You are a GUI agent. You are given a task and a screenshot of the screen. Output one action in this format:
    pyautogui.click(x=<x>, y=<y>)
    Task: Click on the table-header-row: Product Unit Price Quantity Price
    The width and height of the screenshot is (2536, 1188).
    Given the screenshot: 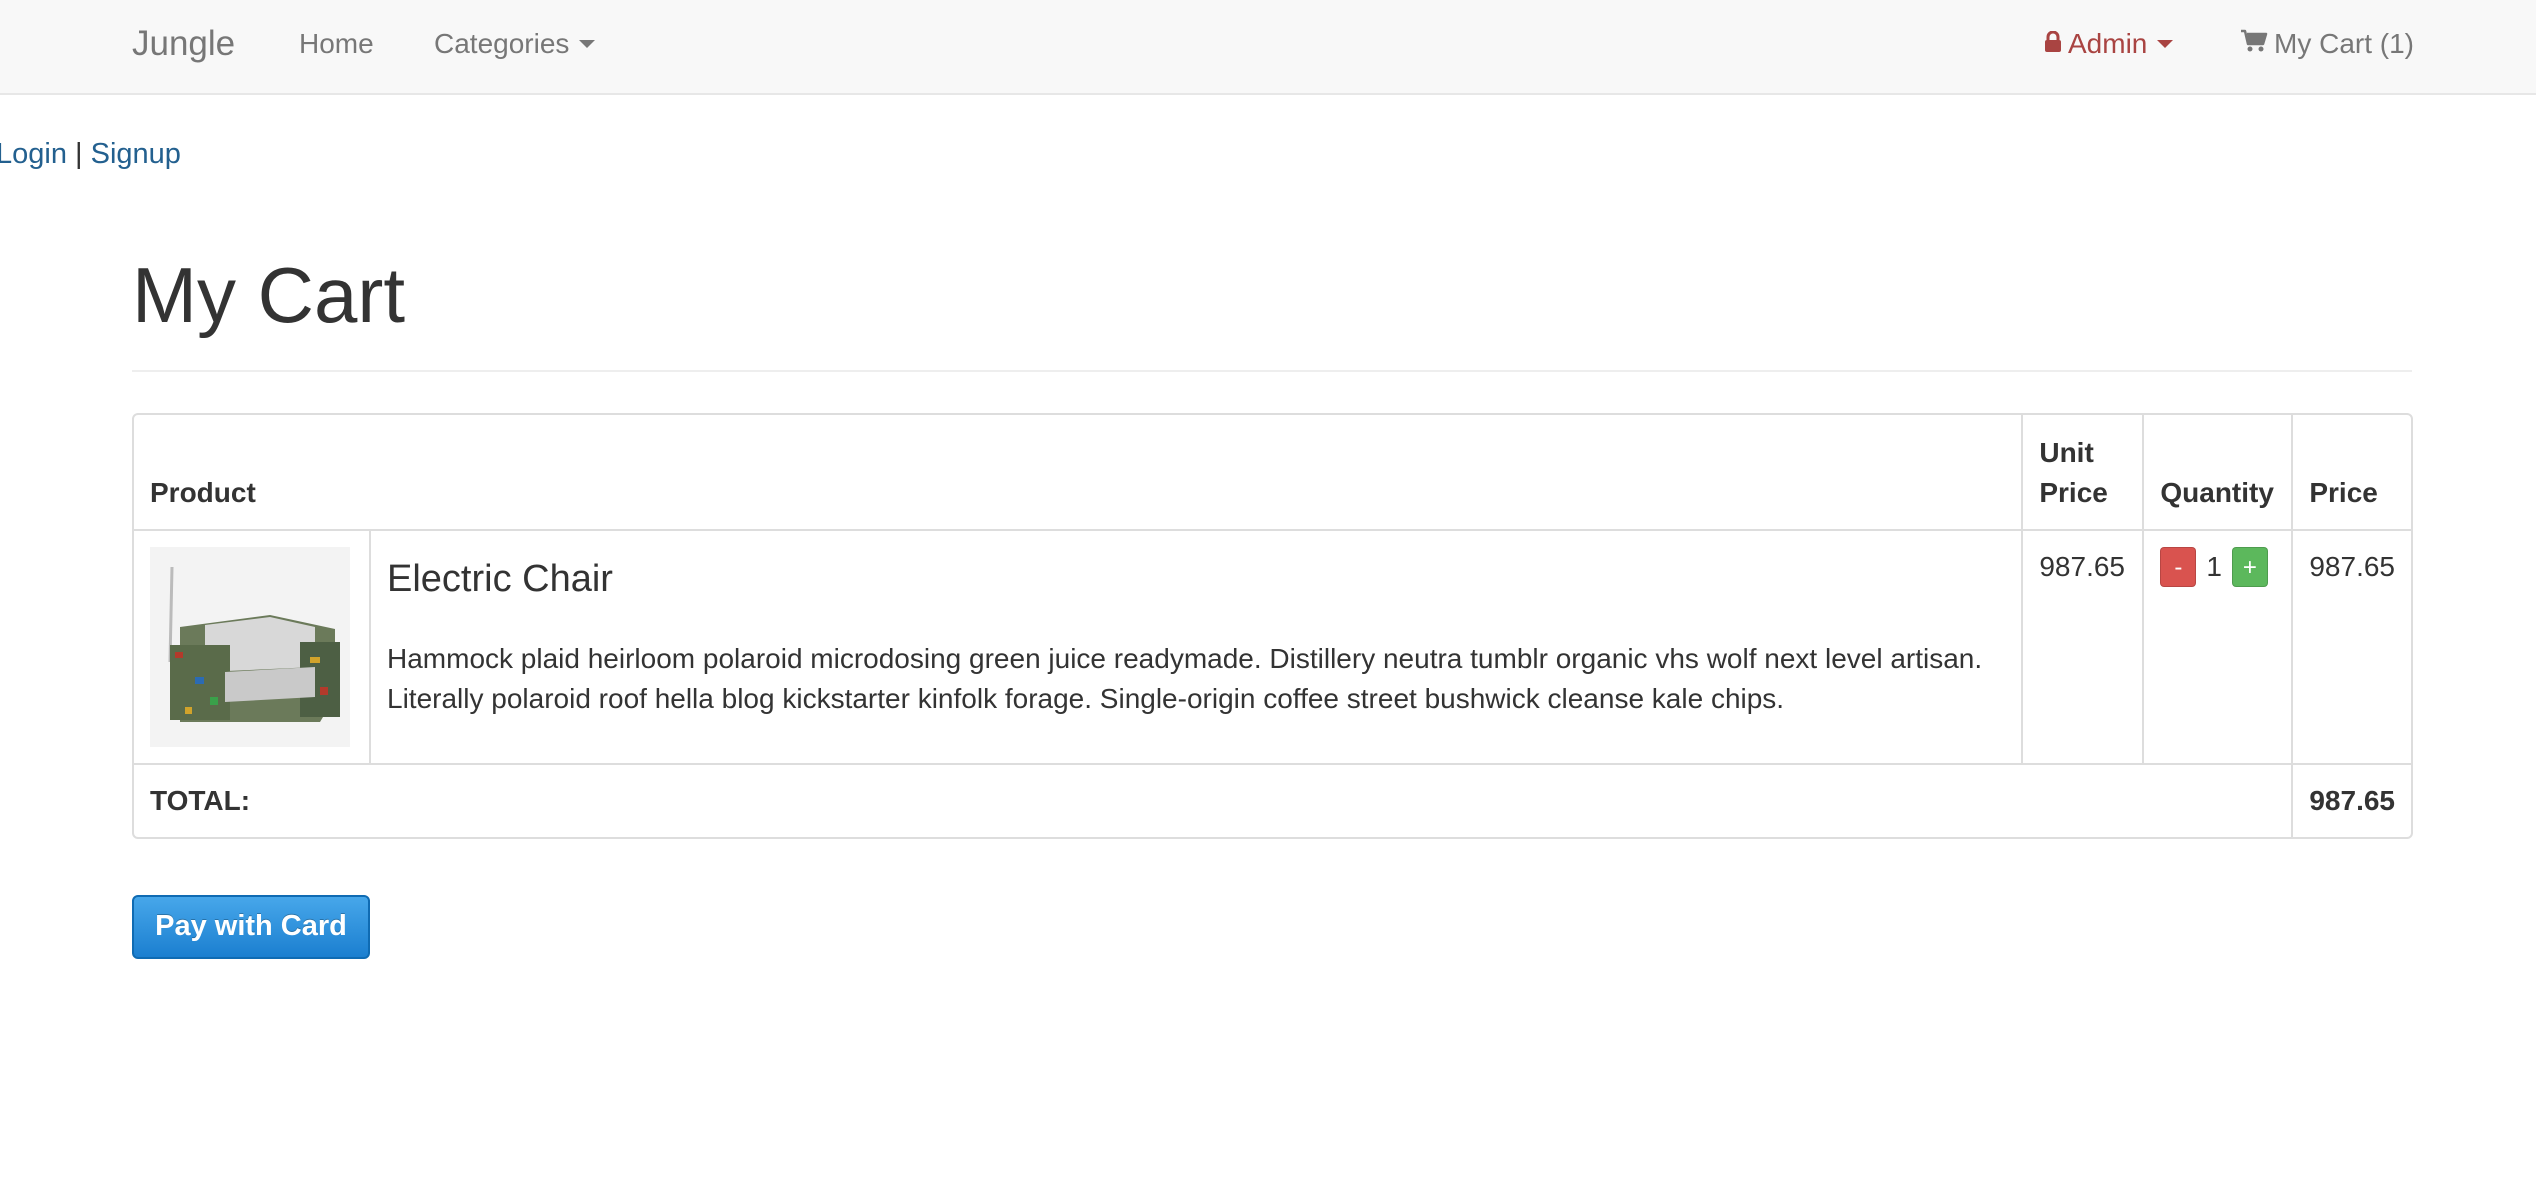 What is the action you would take?
    pyautogui.click(x=1272, y=472)
    